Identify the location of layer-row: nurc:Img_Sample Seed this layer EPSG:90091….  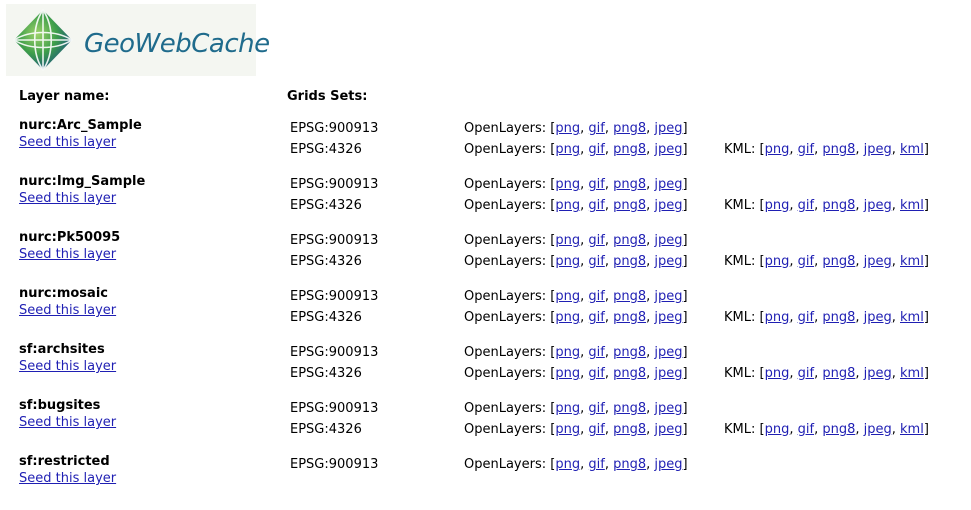
(485, 202).